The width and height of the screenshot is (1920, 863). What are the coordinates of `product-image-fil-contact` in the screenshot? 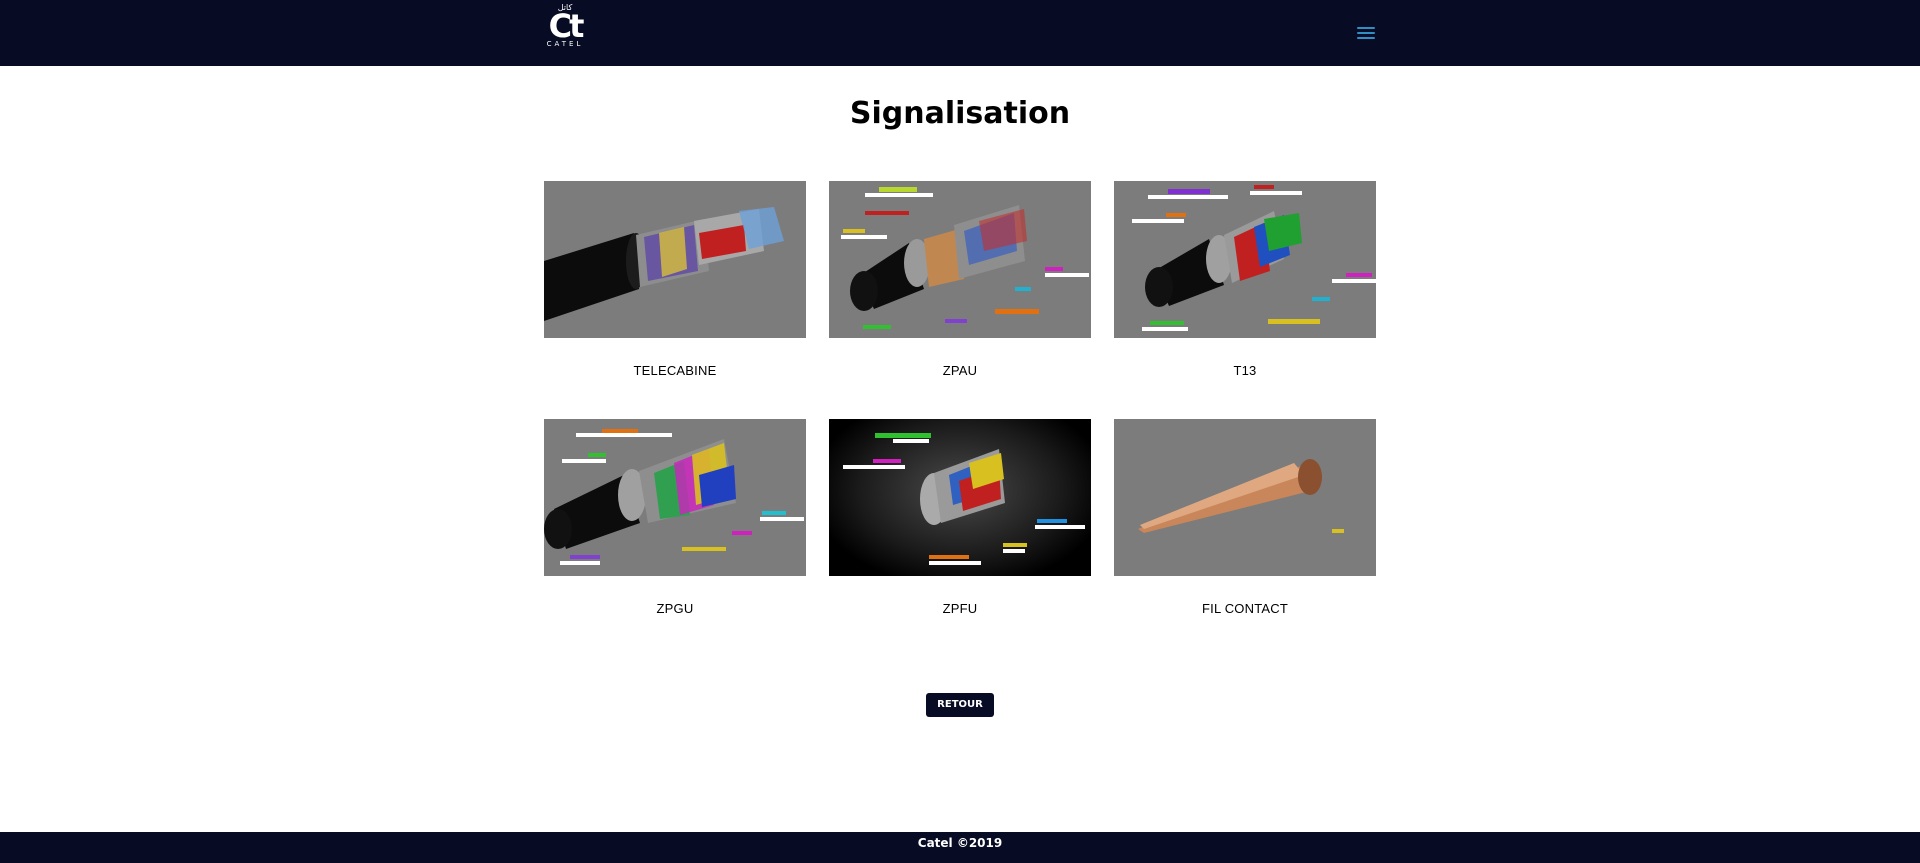 It's located at (1245, 497).